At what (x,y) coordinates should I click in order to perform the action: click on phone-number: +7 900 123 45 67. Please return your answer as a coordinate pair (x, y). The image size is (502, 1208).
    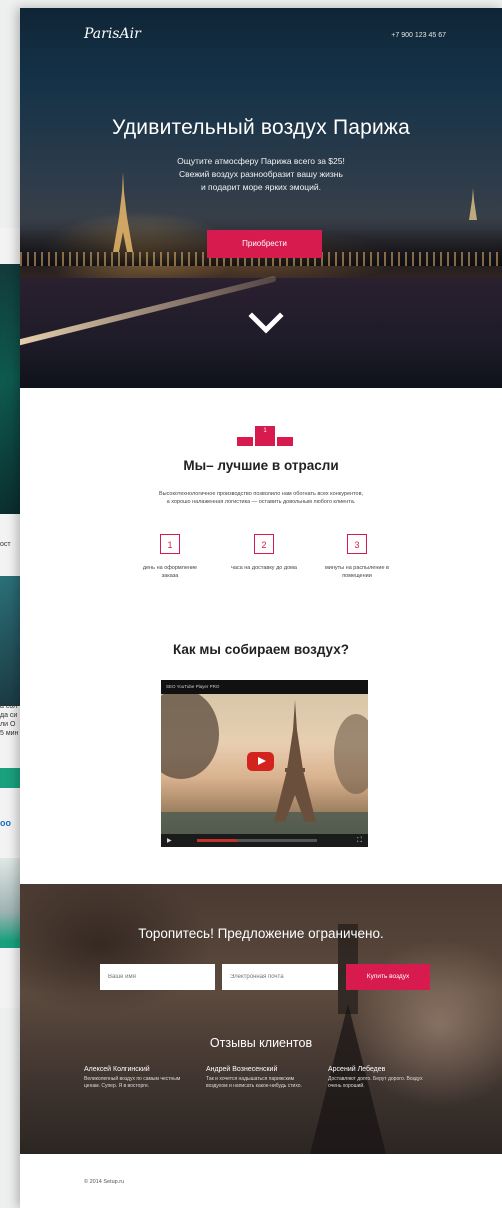
    Looking at the image, I should click on (418, 35).